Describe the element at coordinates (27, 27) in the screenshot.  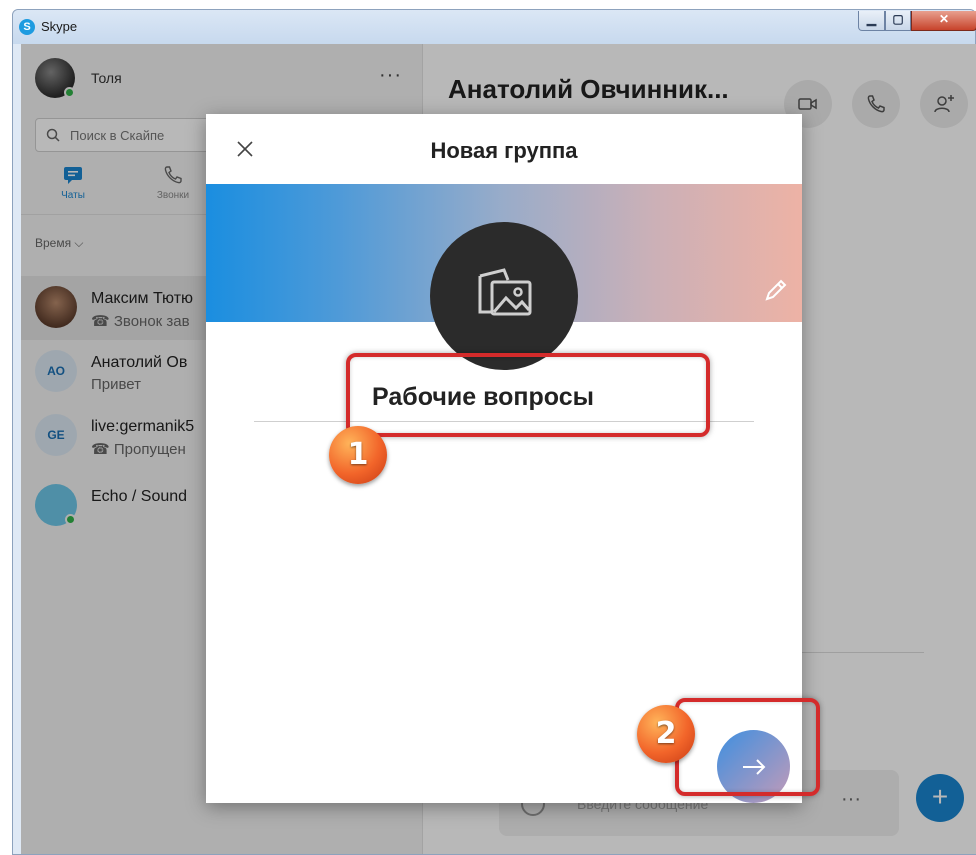
I see `skype-logo-icon: S` at that location.